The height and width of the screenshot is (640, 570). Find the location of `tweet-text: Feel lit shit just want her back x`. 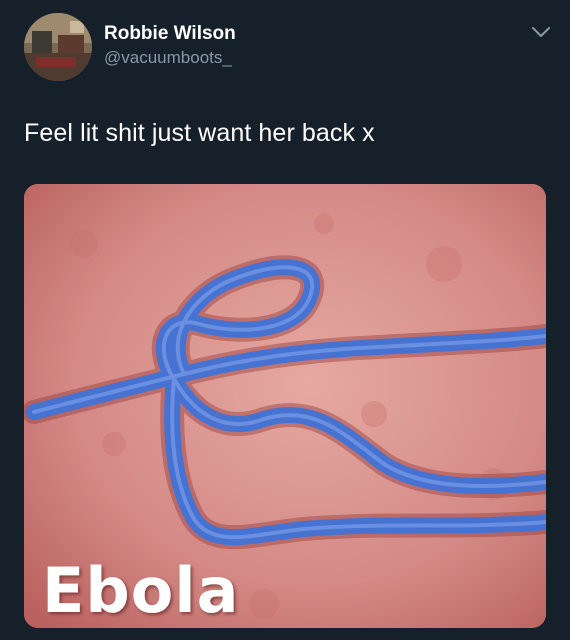

tweet-text: Feel lit shit just want her back x is located at coordinates (199, 133).